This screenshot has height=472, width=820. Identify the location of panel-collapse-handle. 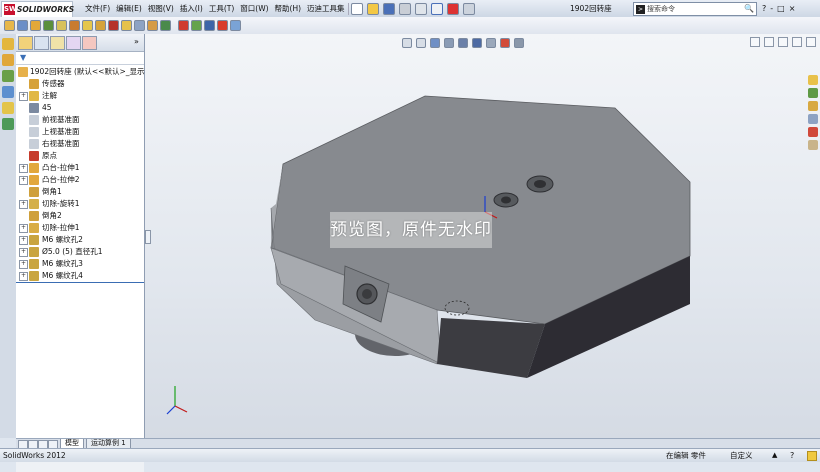
(148, 237).